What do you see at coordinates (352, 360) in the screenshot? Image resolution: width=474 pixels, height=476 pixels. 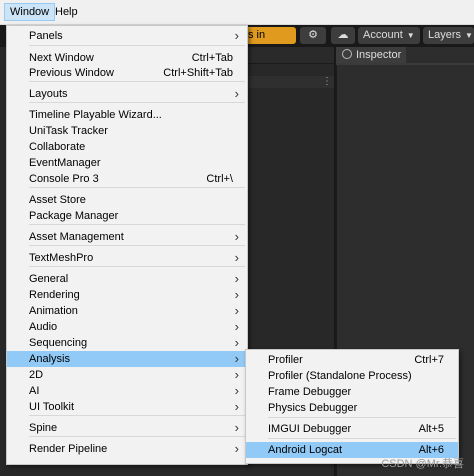 I see `analysis-menu-item-profiler: Profiler Ctrl+7` at bounding box center [352, 360].